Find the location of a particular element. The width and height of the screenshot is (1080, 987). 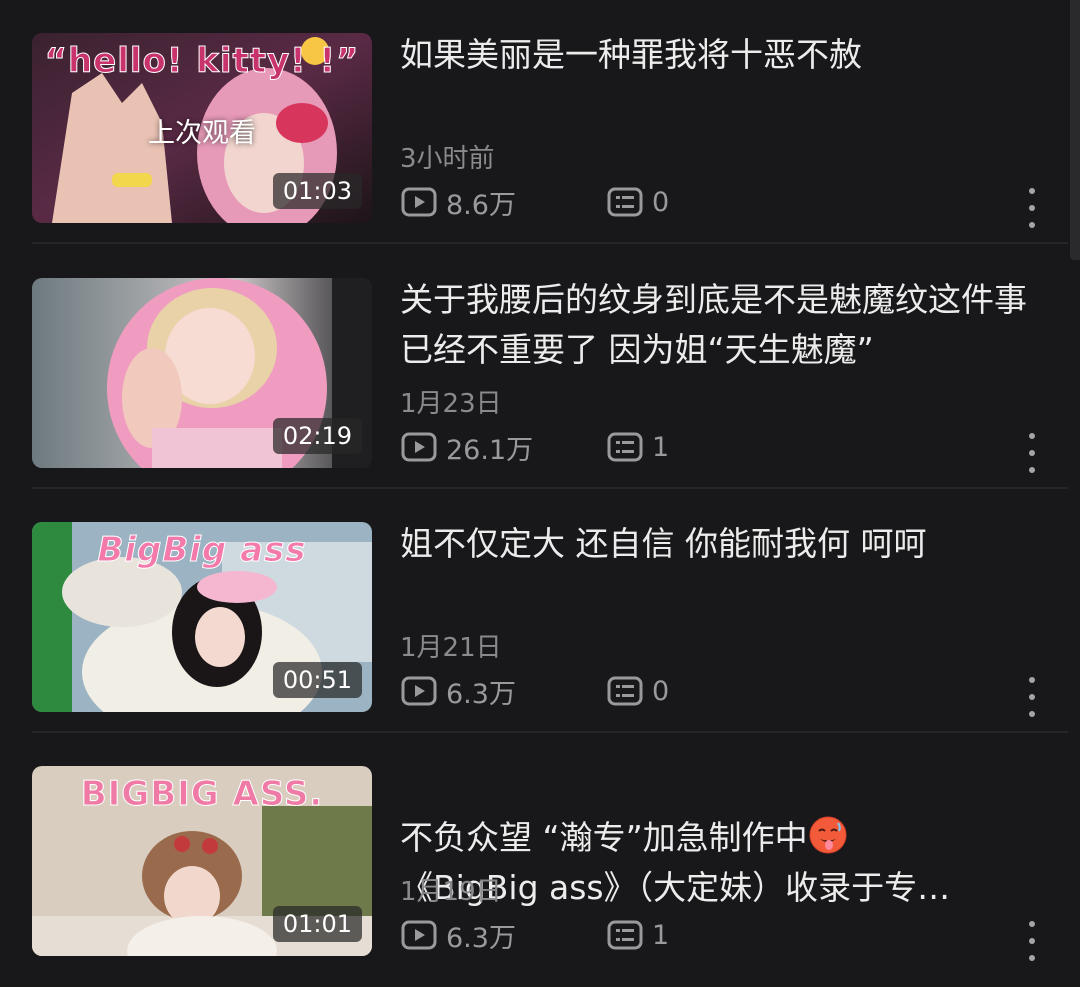

publish-date: 1月23日 is located at coordinates (451, 404).